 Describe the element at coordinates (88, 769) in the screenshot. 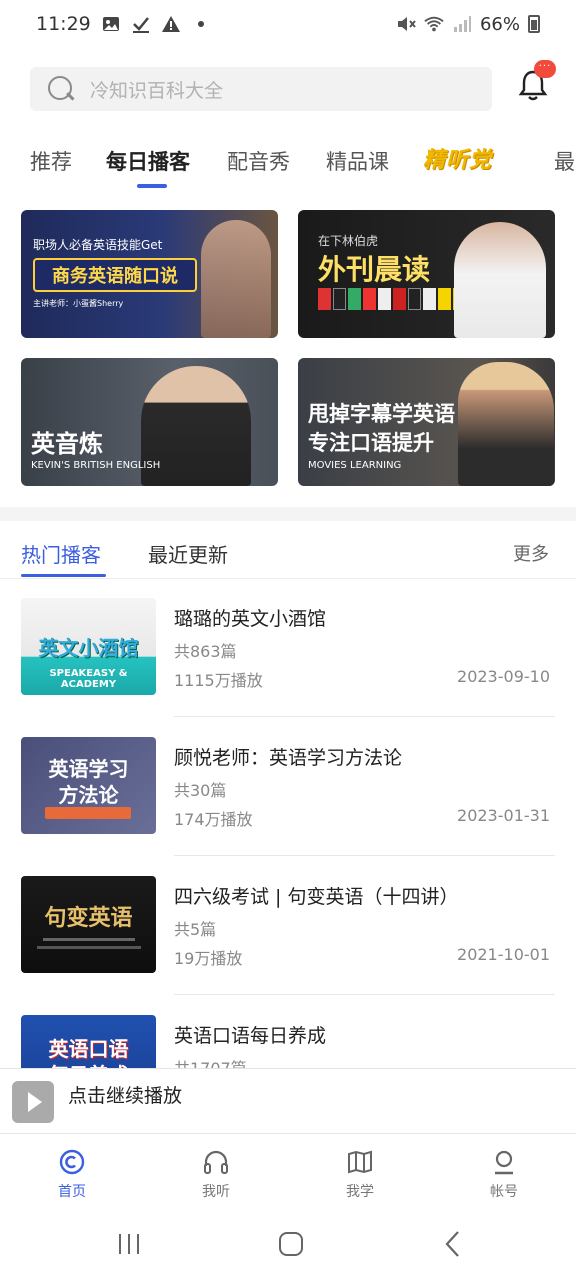

I see `cover-title-line1: 英语学习` at that location.